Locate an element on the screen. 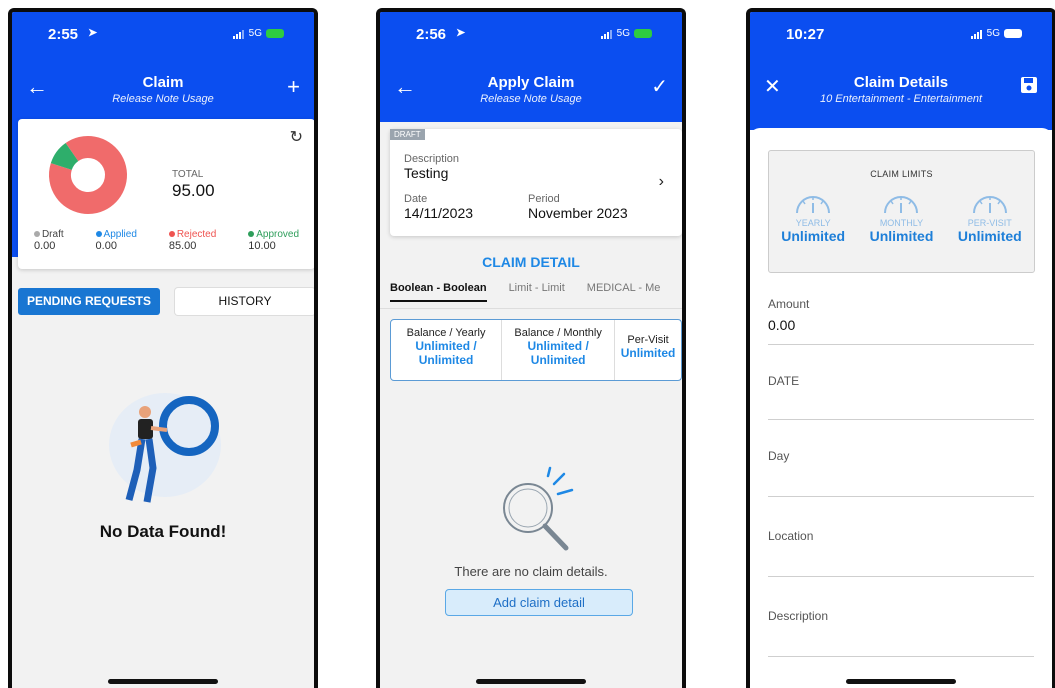 The width and height of the screenshot is (1055, 688). legend-label: Applied is located at coordinates (120, 234).